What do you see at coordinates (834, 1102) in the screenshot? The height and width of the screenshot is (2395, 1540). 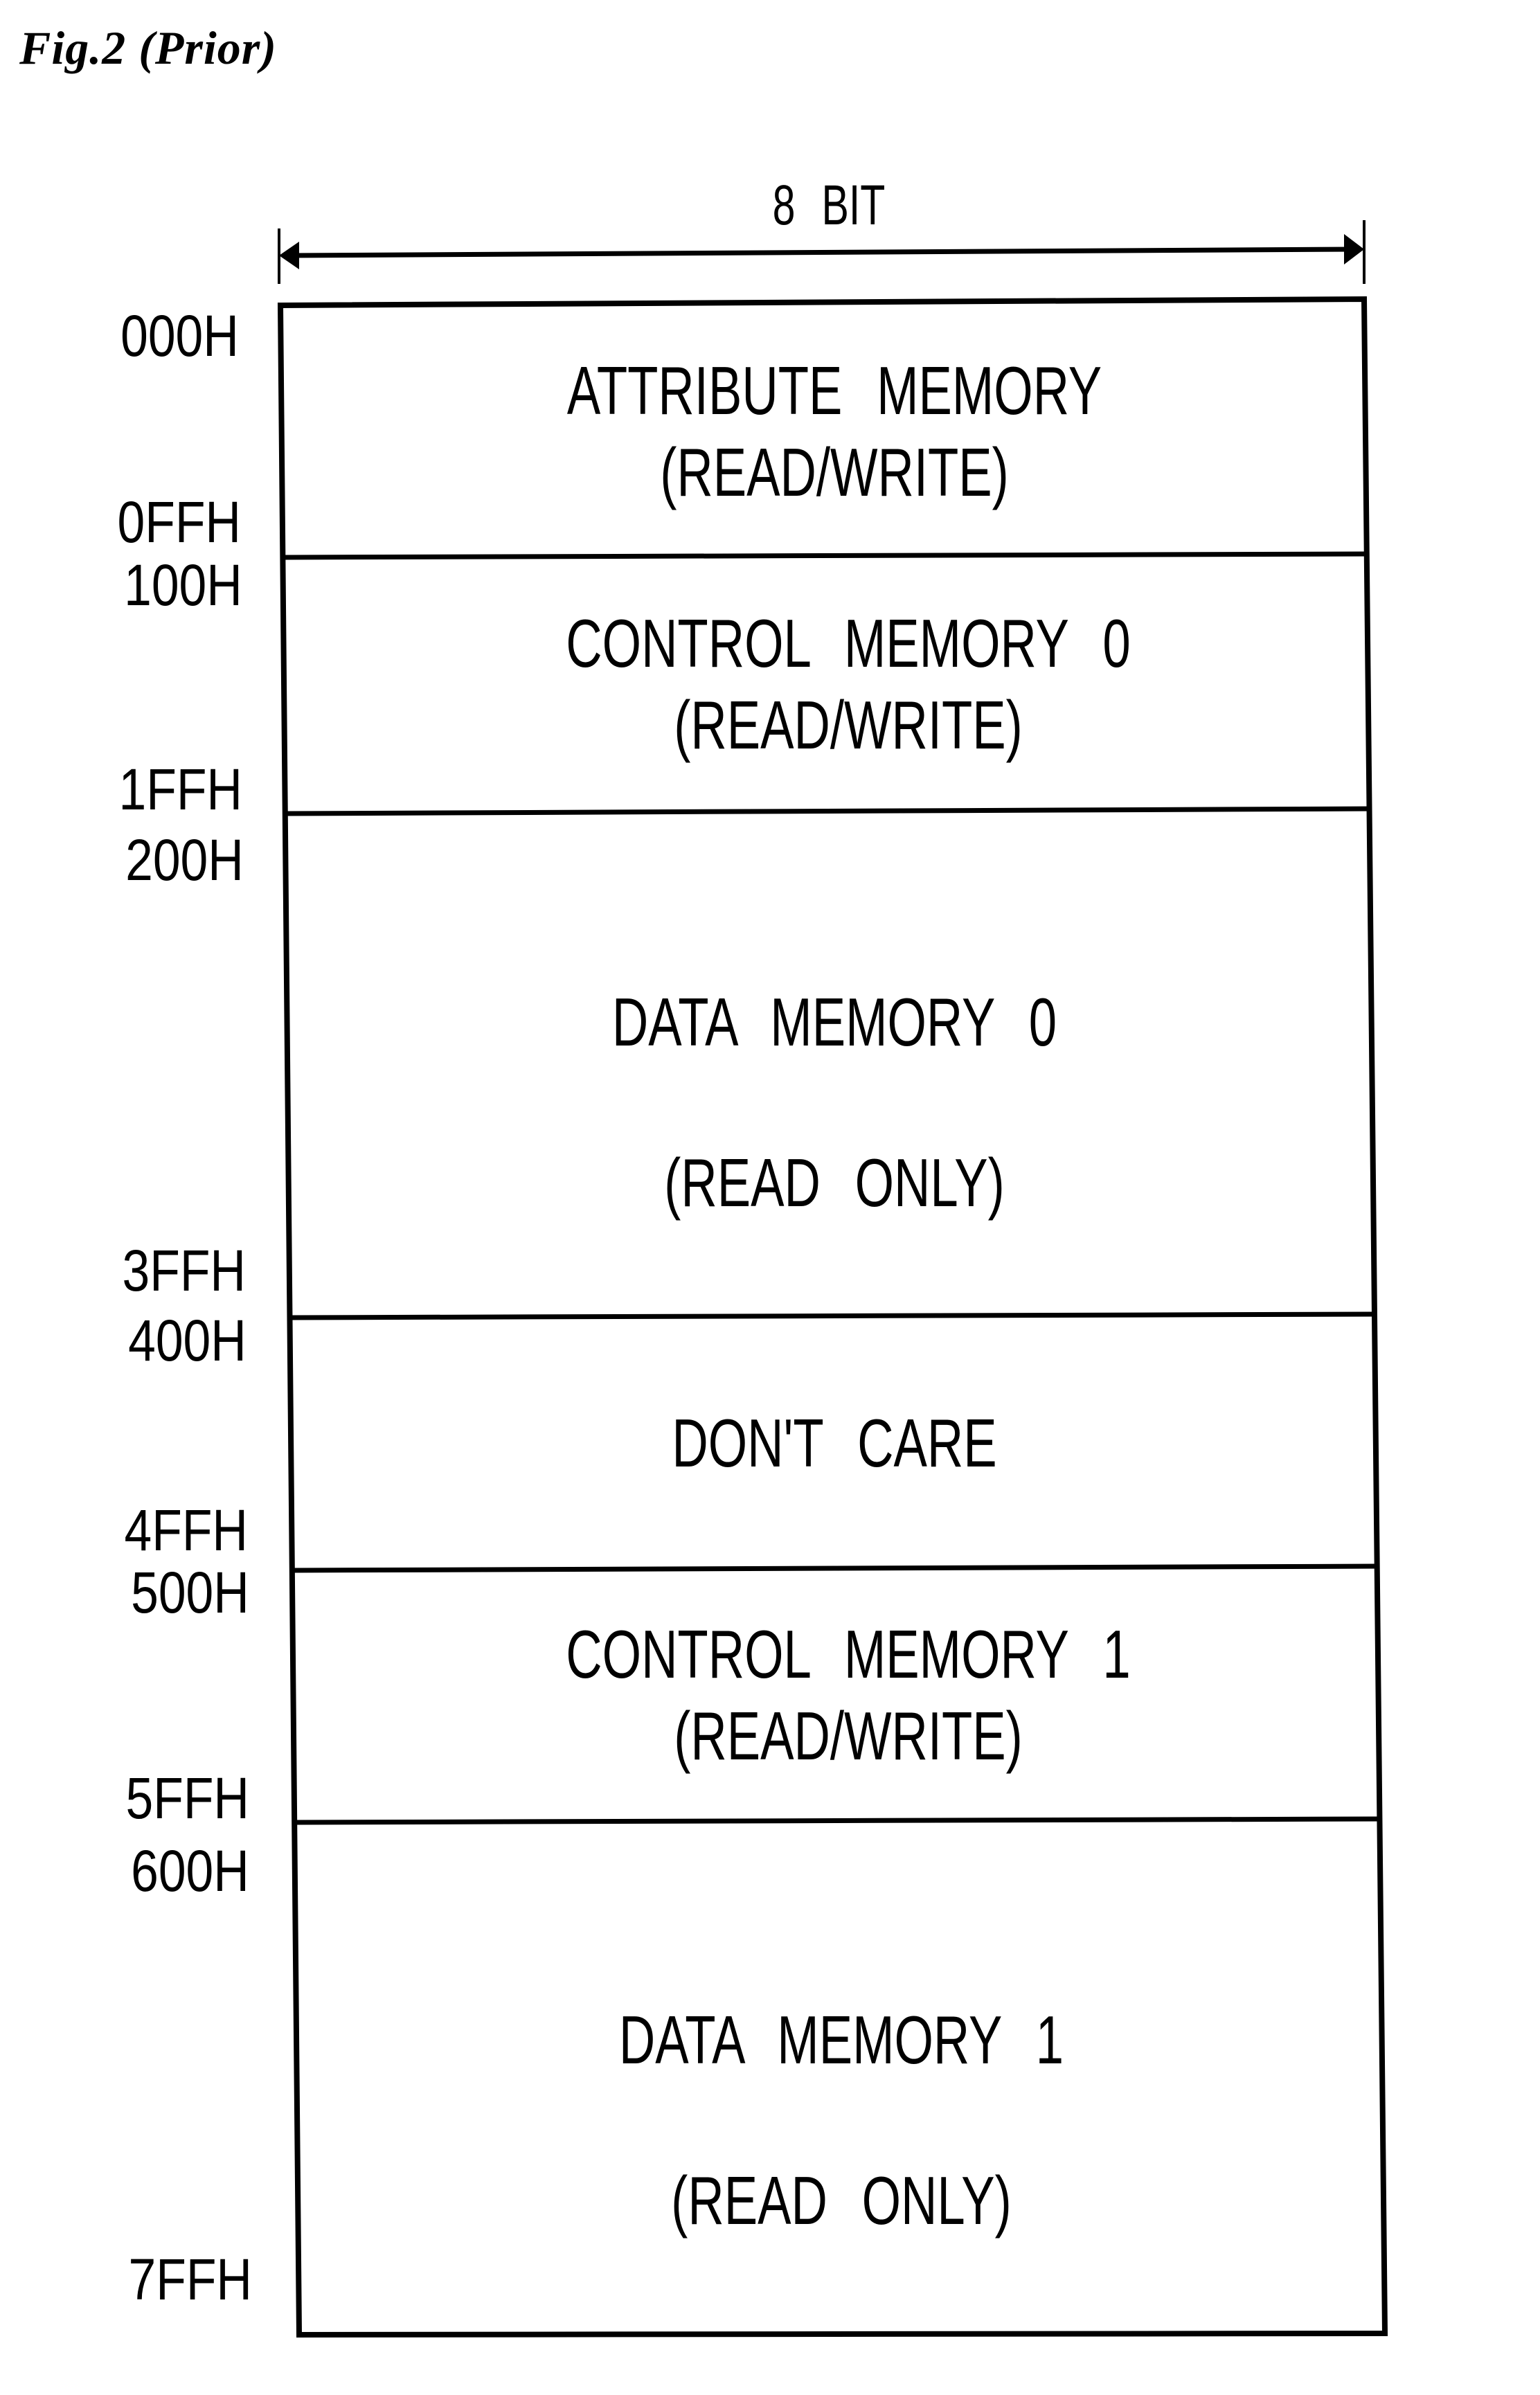 I see `segment-data-memory-0: DATA MEMORY 0 (READ ONLY)` at bounding box center [834, 1102].